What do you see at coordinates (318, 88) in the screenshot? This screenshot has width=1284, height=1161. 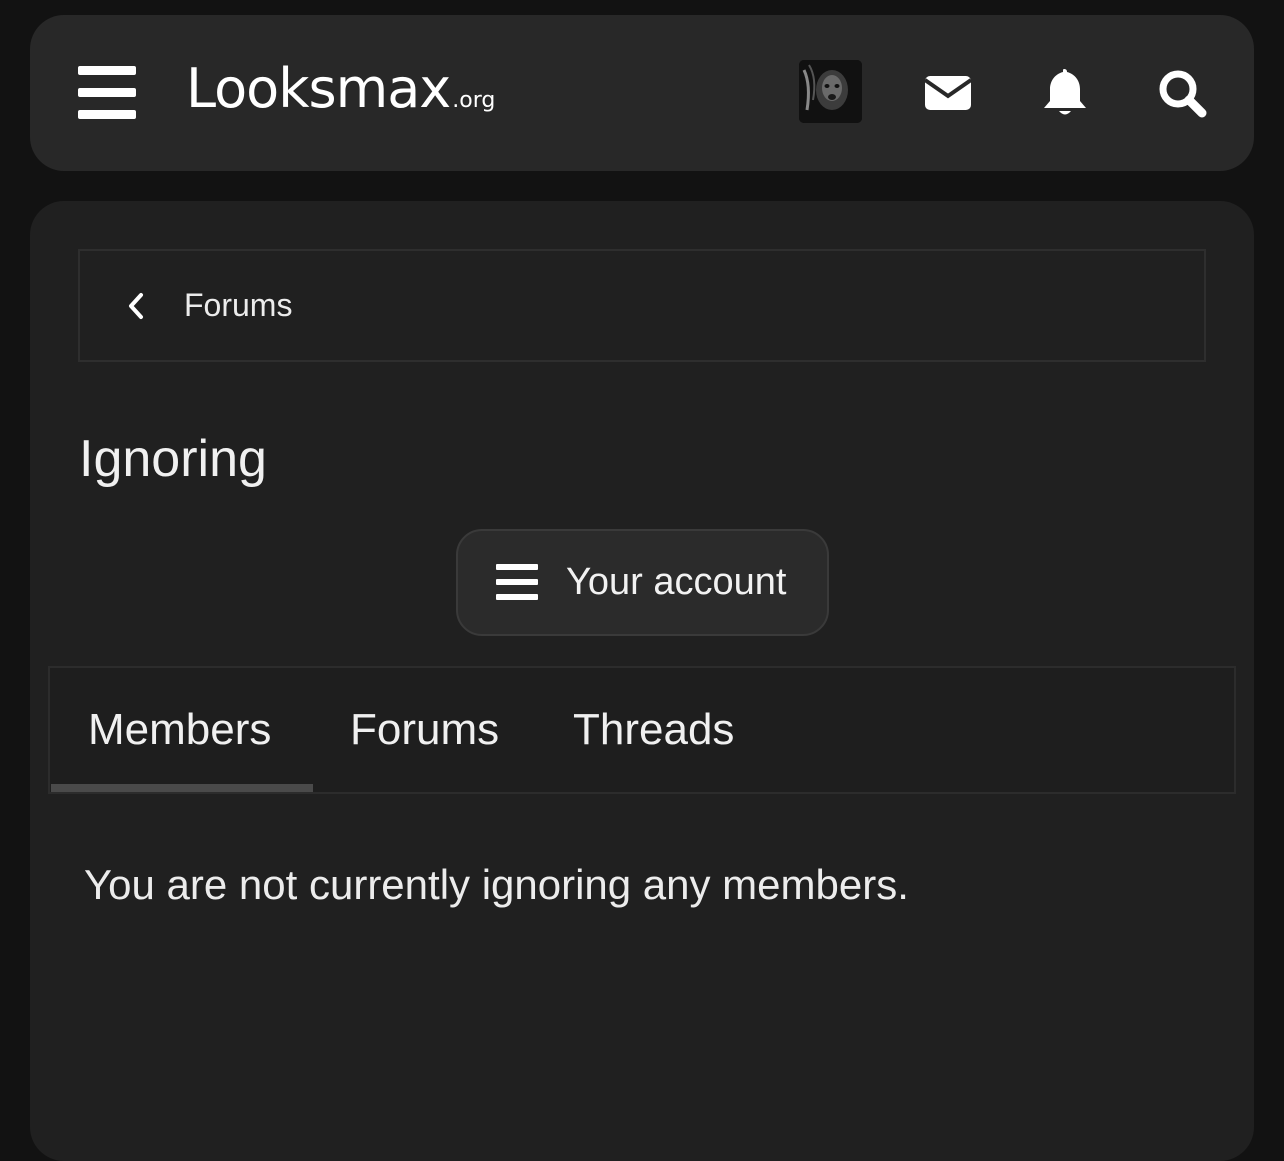 I see `logo-text: Looksmax` at bounding box center [318, 88].